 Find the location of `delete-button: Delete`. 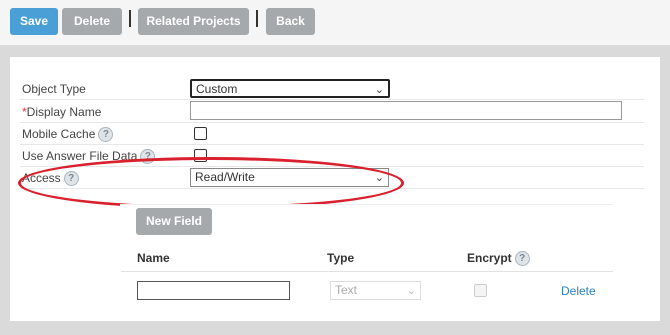

delete-button: Delete is located at coordinates (92, 21).